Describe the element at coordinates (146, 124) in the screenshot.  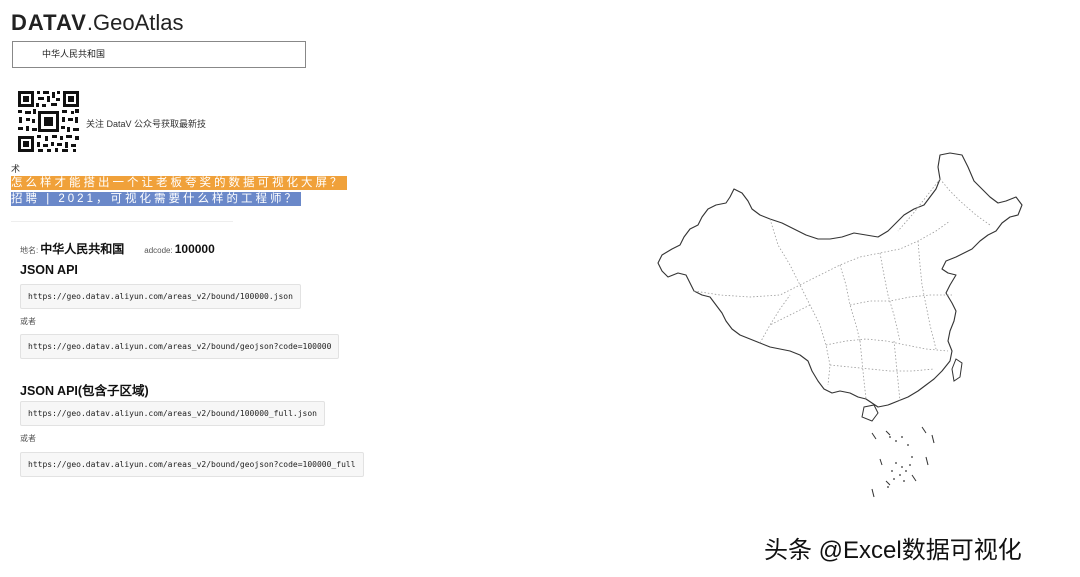
I see `follow-text: 关注 DataV 公众号获取最新技` at that location.